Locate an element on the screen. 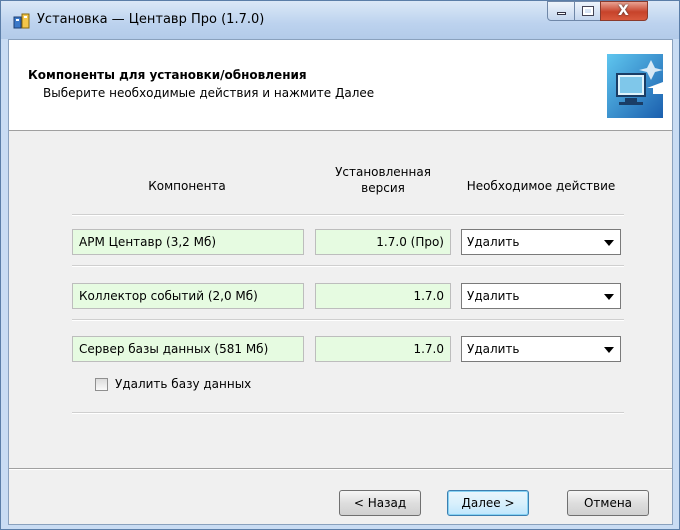 The height and width of the screenshot is (530, 680). computer-arrow-icon is located at coordinates (635, 86).